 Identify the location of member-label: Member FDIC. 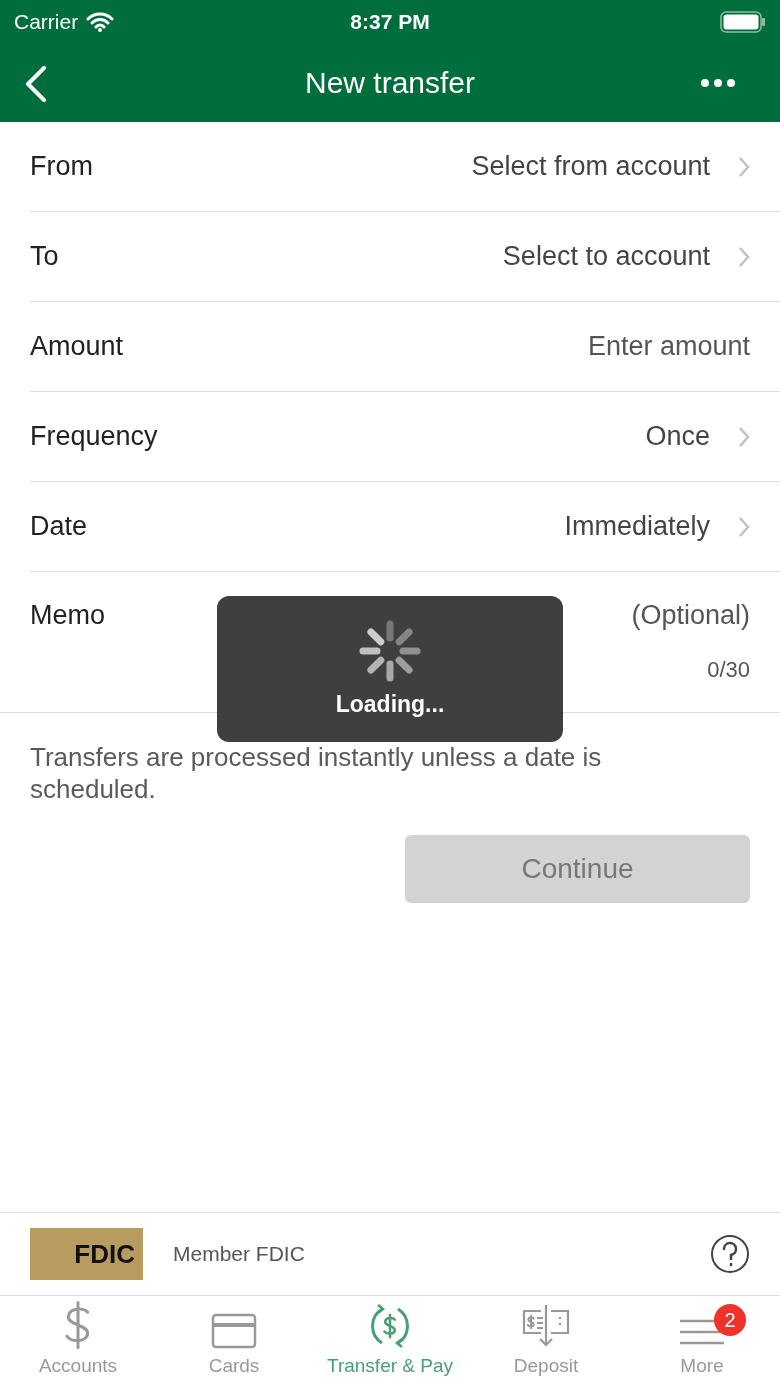
(239, 1254).